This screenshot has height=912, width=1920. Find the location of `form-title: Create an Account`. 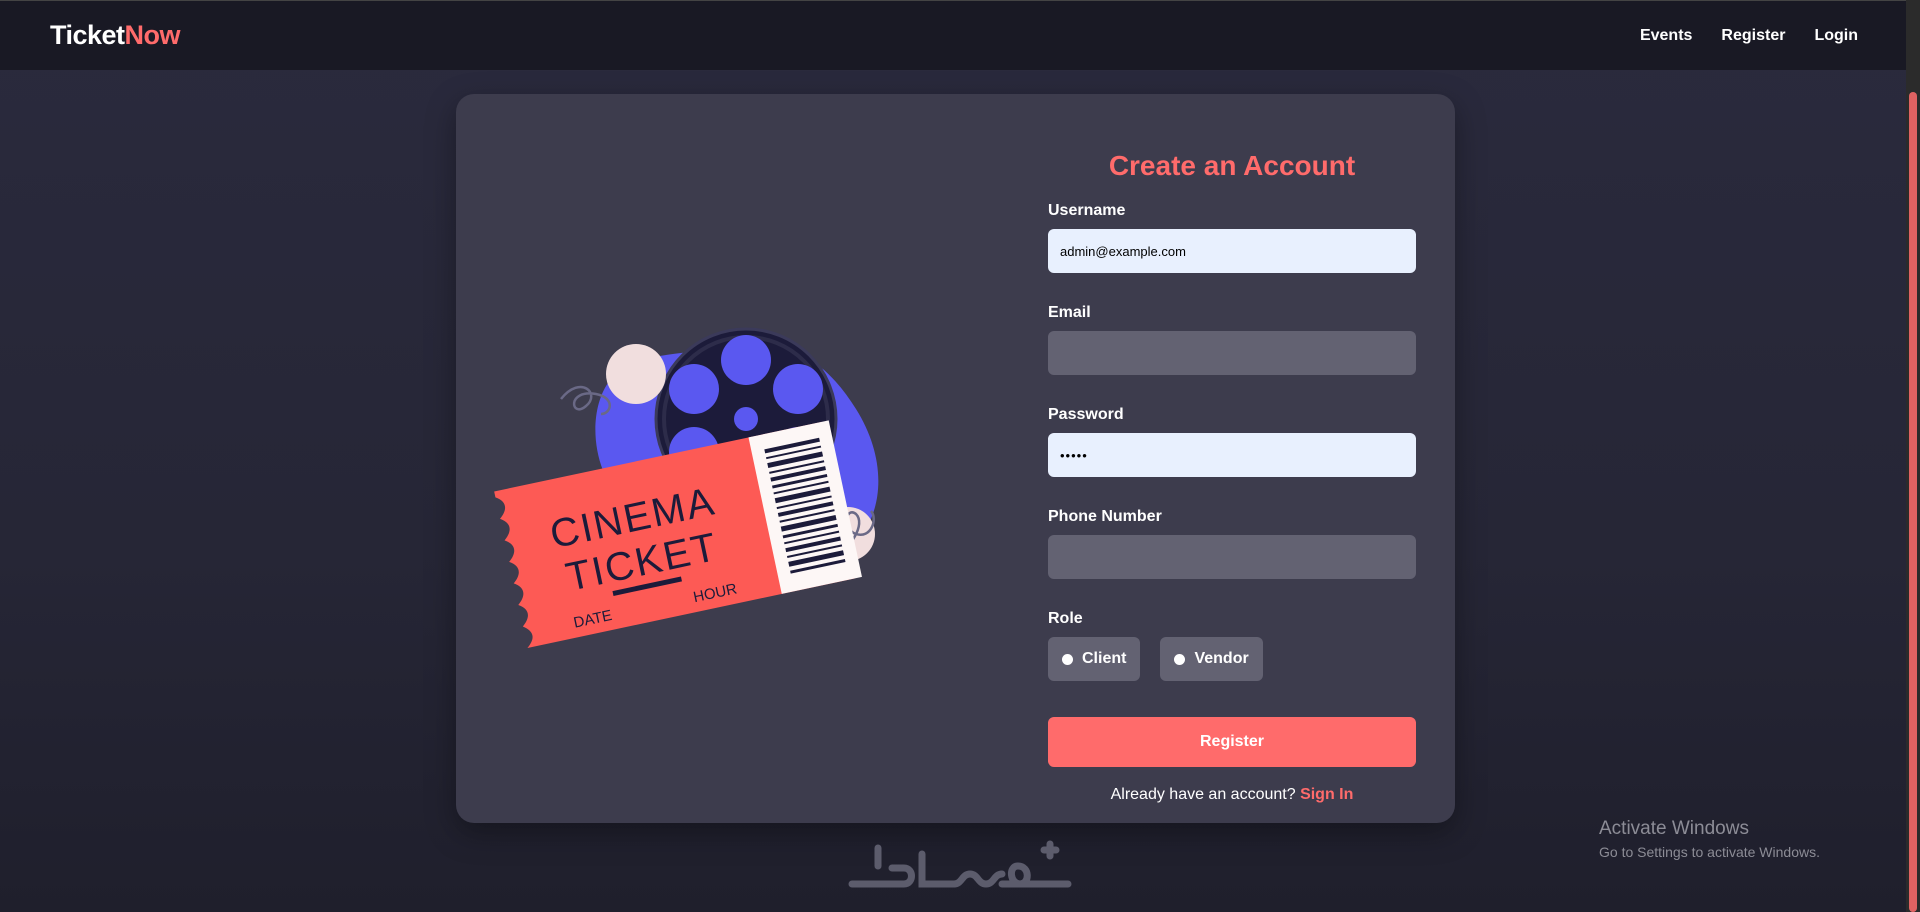

form-title: Create an Account is located at coordinates (1232, 165).